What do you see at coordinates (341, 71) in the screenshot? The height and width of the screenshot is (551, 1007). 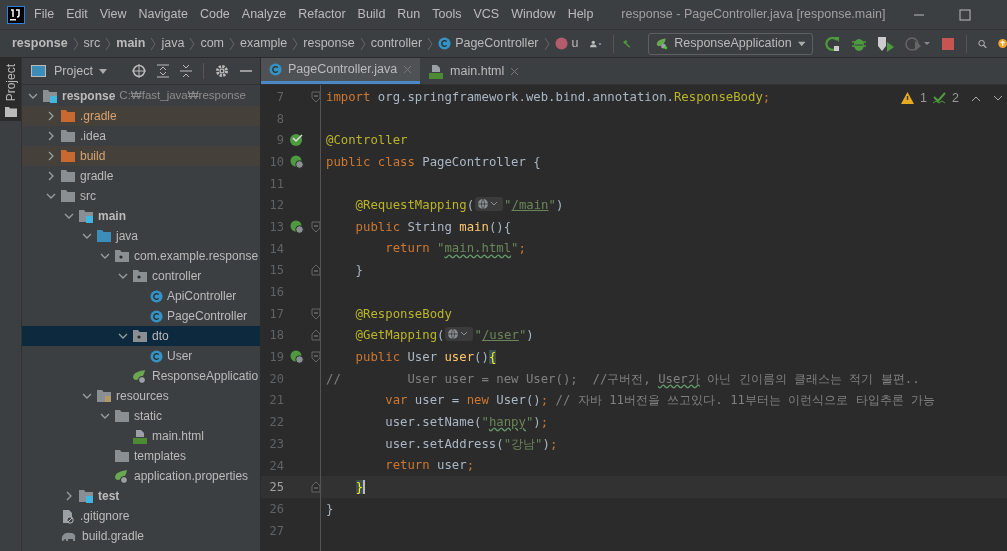 I see `editor-tab: PageController.java` at bounding box center [341, 71].